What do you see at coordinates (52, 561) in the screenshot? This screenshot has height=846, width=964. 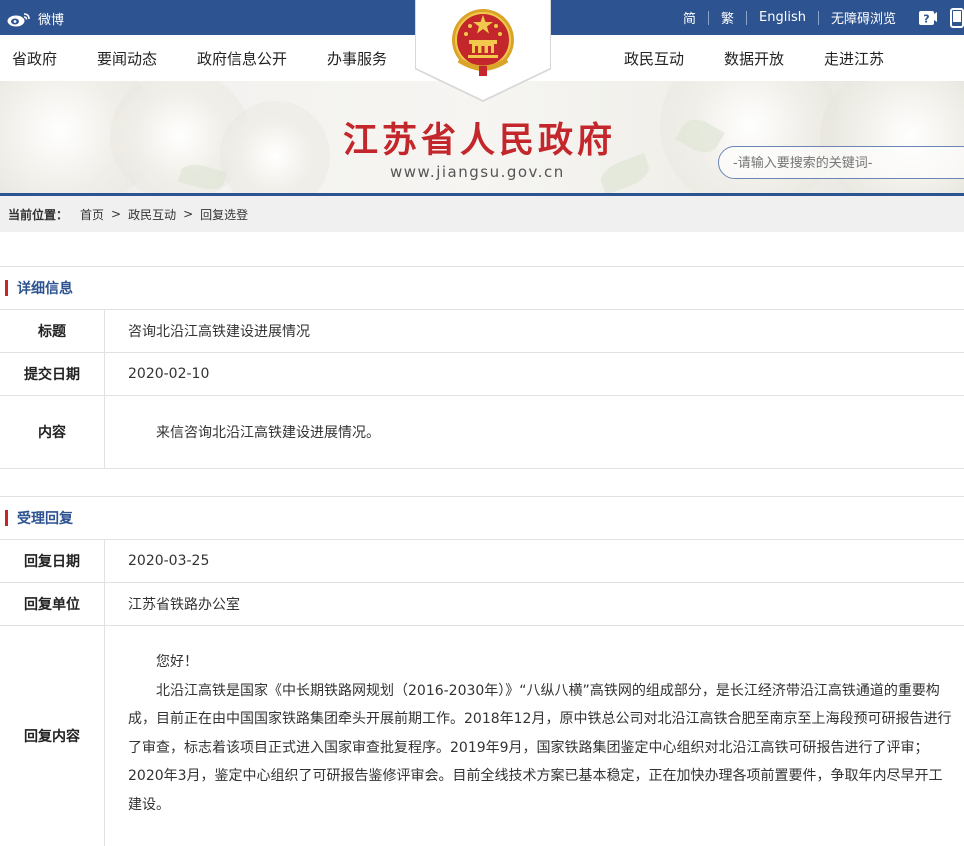 I see `reply-date-label: 回复日期` at bounding box center [52, 561].